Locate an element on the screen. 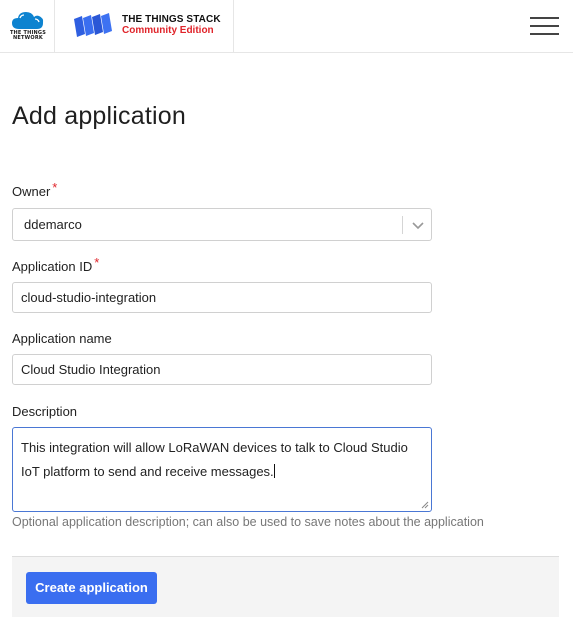 The image size is (573, 627). hamburger-menu-icon is located at coordinates (545, 26).